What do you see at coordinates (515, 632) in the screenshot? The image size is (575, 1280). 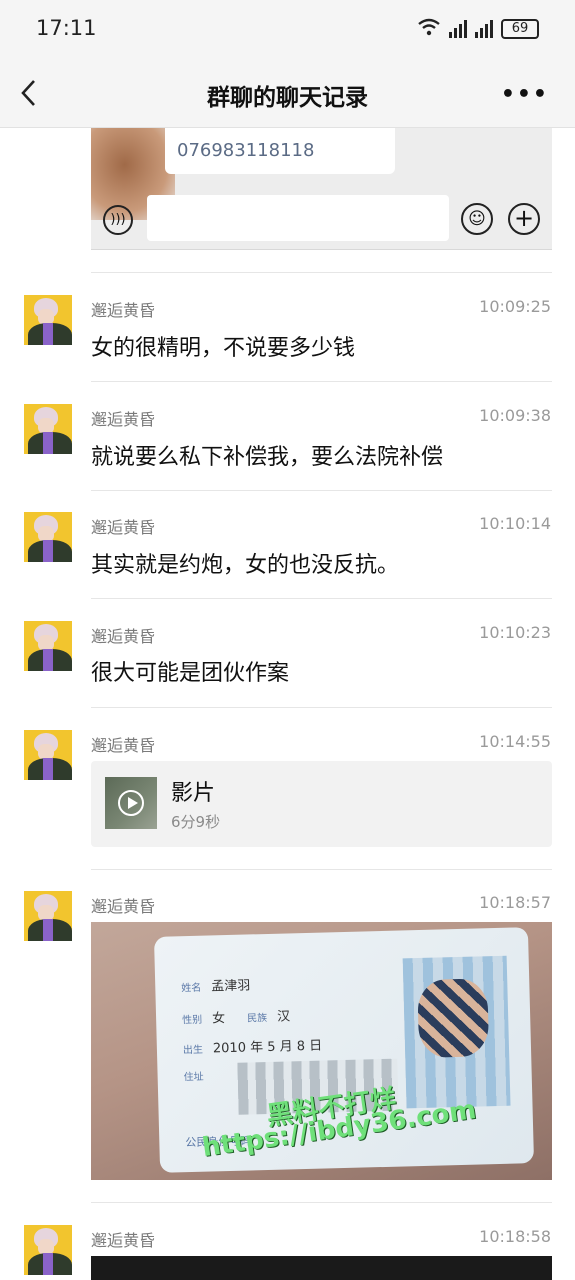 I see `message-time: 10:10:23` at bounding box center [515, 632].